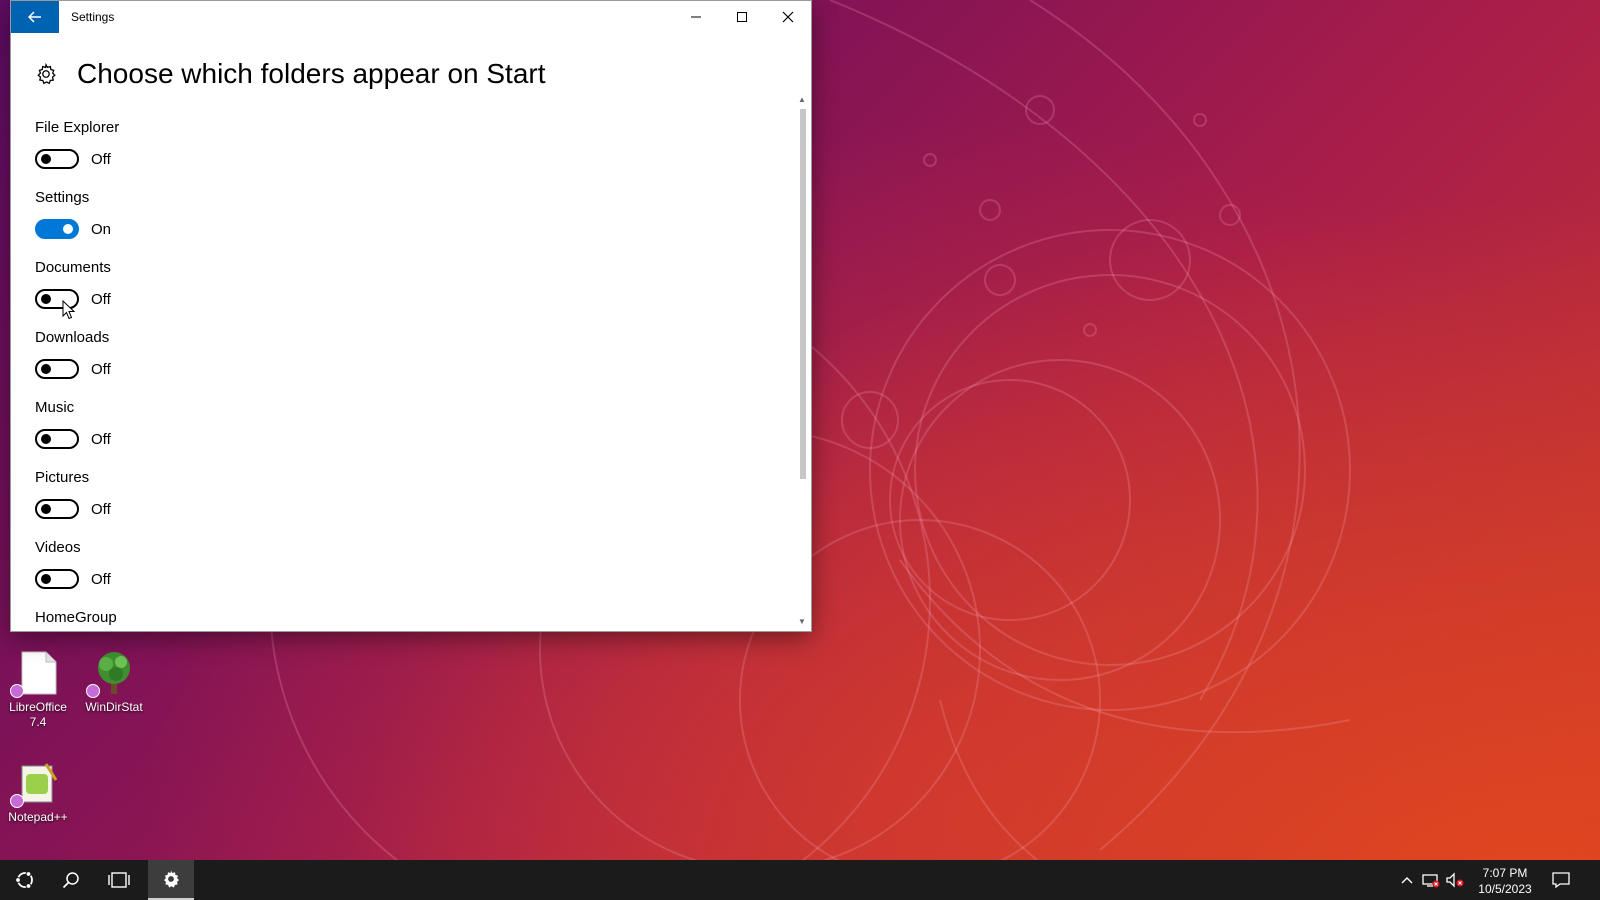  I want to click on chevron-up-icon, so click(1407, 880).